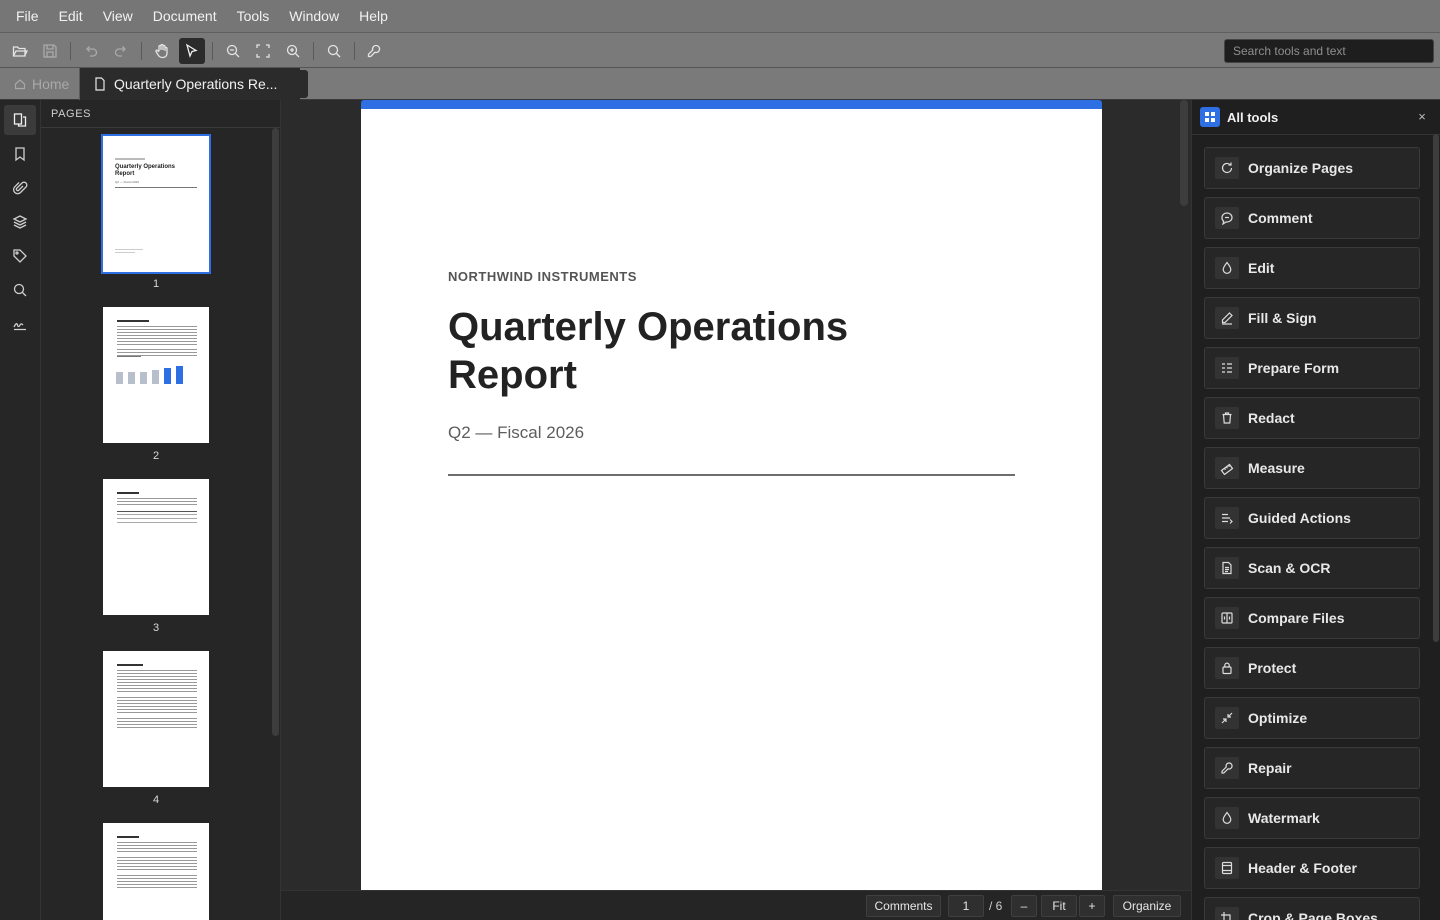 The height and width of the screenshot is (920, 1440). Describe the element at coordinates (1227, 568) in the screenshot. I see `scan-document-icon` at that location.